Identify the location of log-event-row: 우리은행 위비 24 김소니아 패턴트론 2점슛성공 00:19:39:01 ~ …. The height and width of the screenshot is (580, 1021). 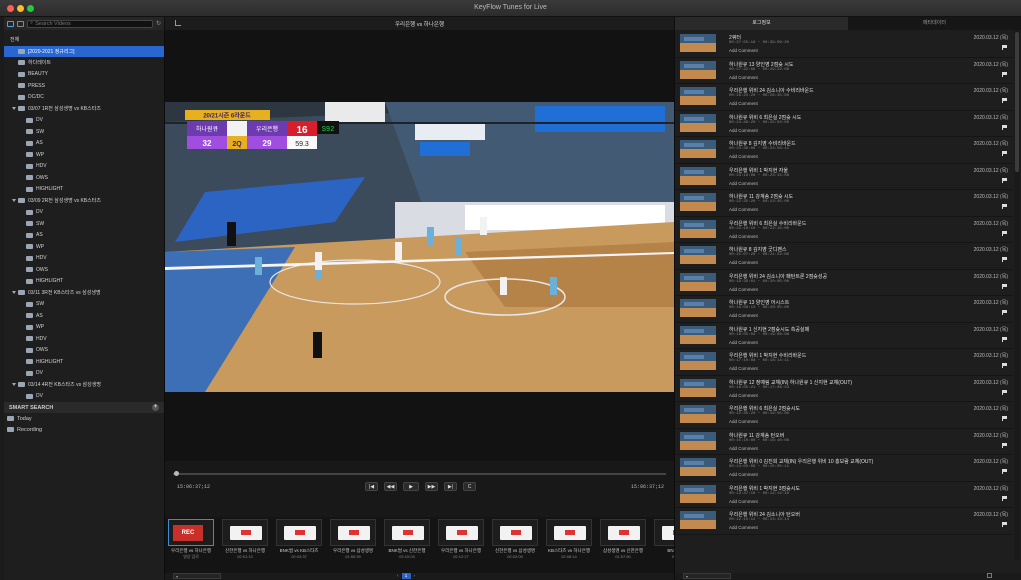
(844, 283).